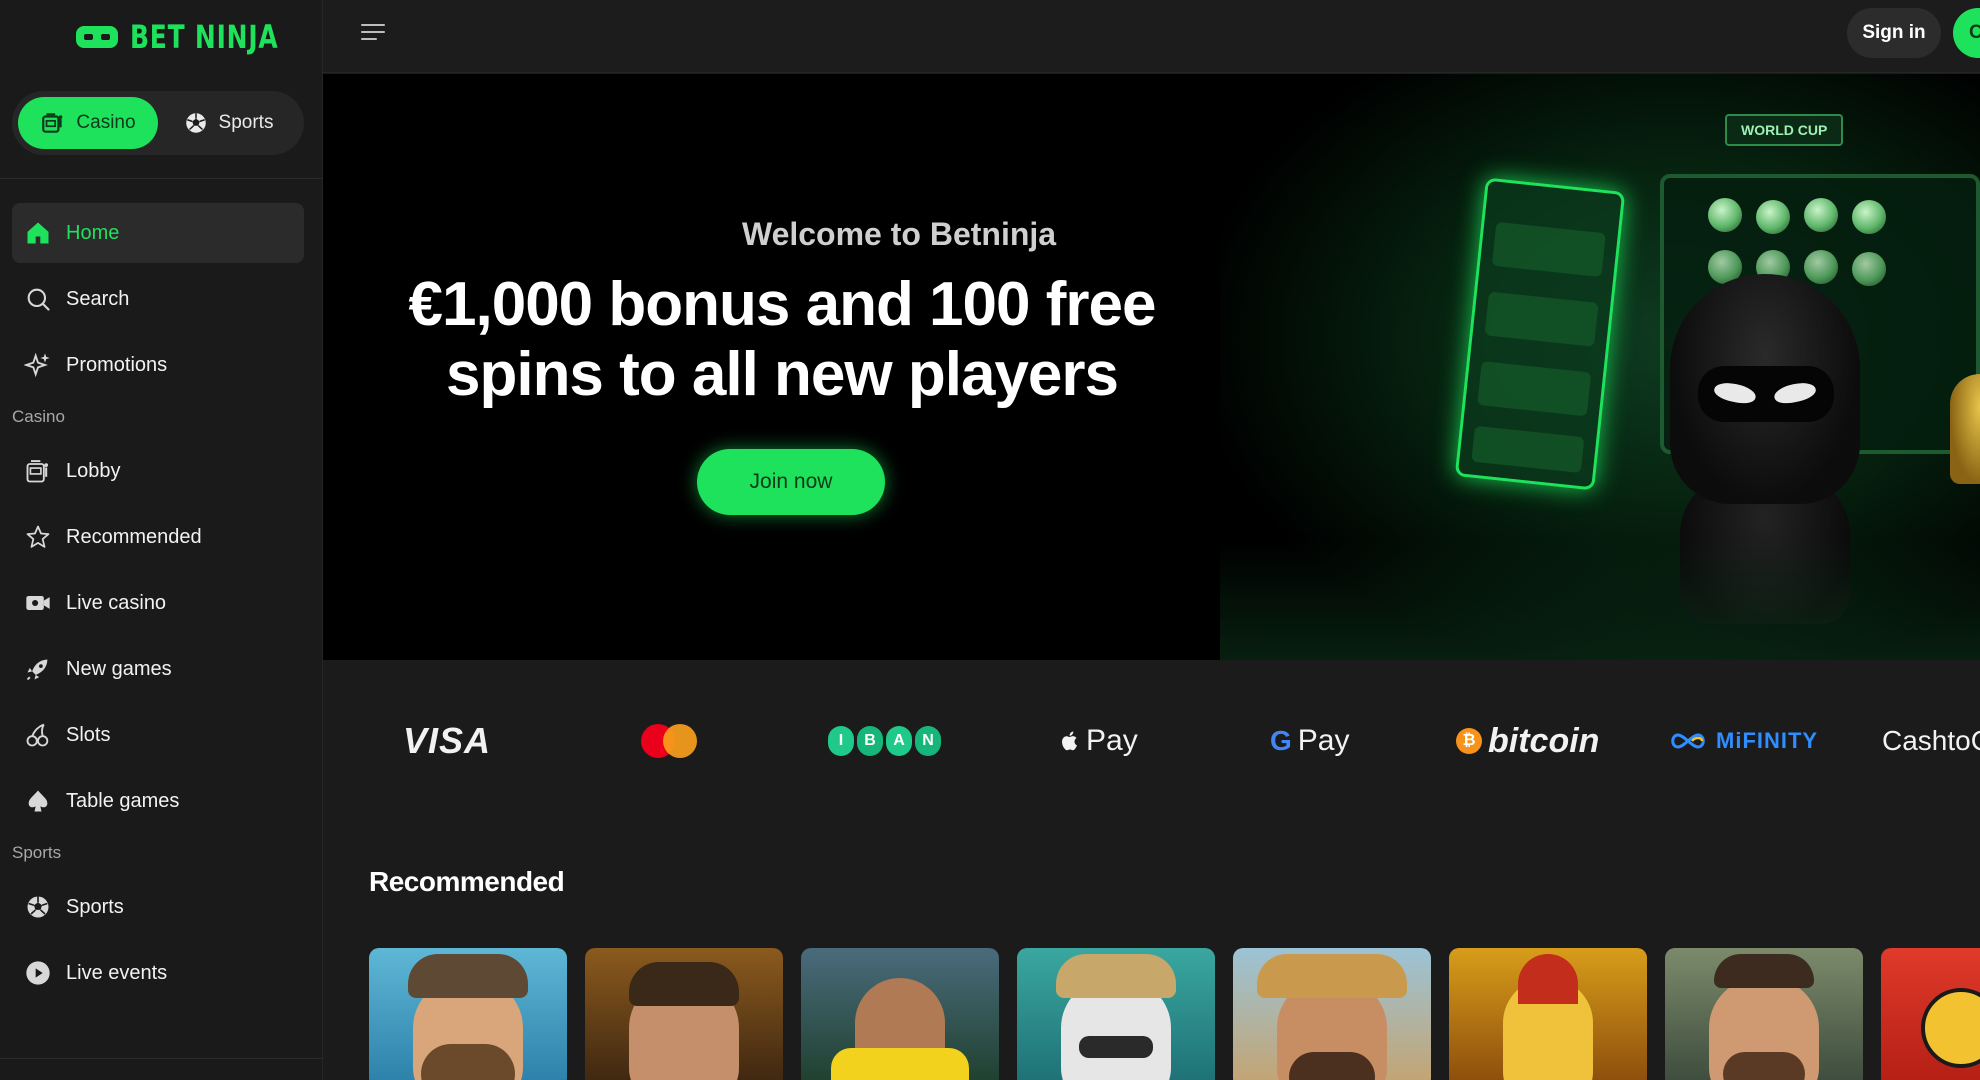 The image size is (1980, 1080). Describe the element at coordinates (93, 232) in the screenshot. I see `sidebar-item-label: Home` at that location.